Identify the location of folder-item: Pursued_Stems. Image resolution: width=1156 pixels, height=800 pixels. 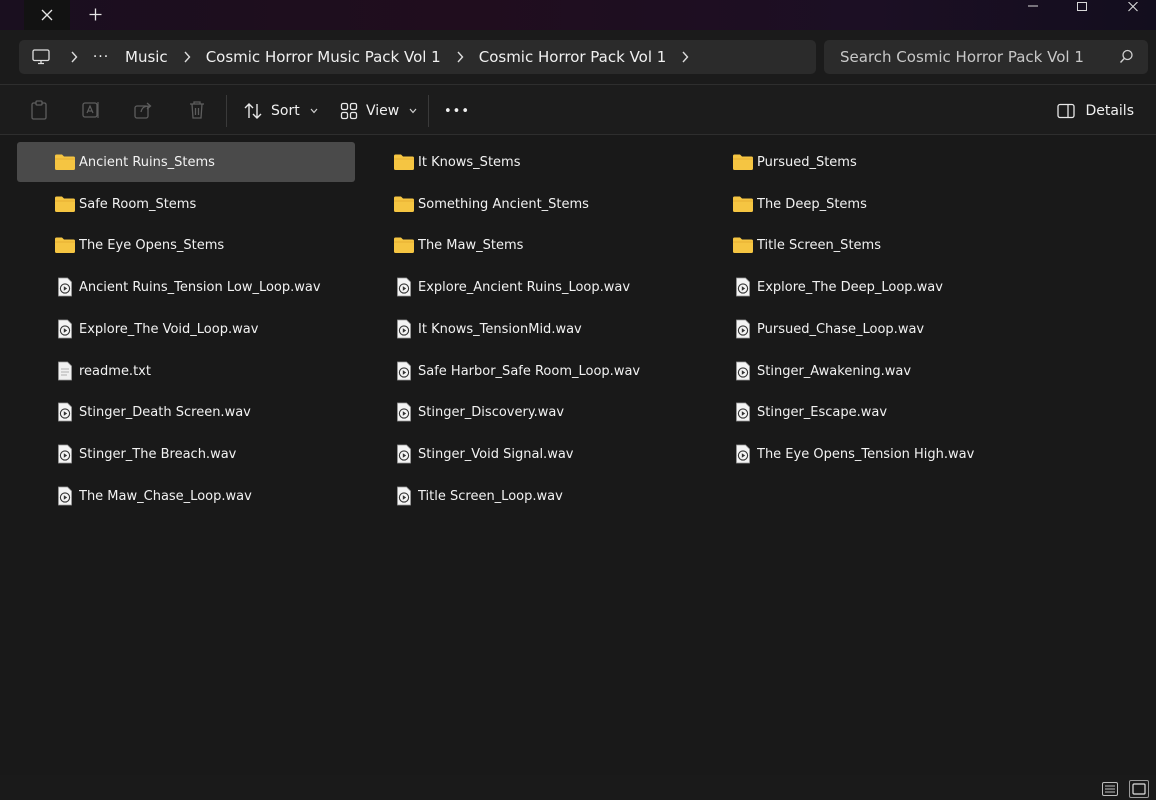
(864, 162).